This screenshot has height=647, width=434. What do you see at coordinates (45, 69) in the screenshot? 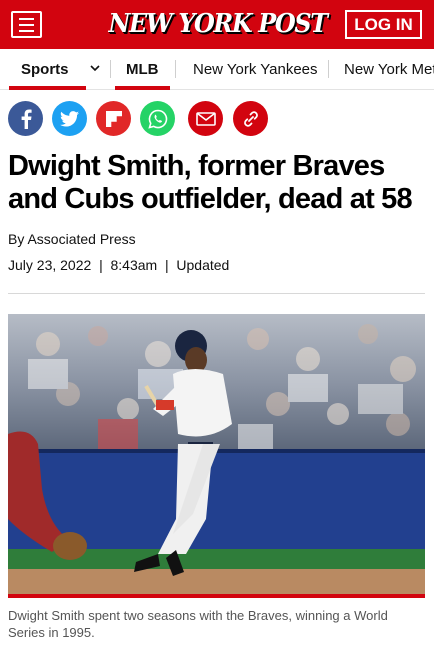
I see `nav-item-sports: Sports` at bounding box center [45, 69].